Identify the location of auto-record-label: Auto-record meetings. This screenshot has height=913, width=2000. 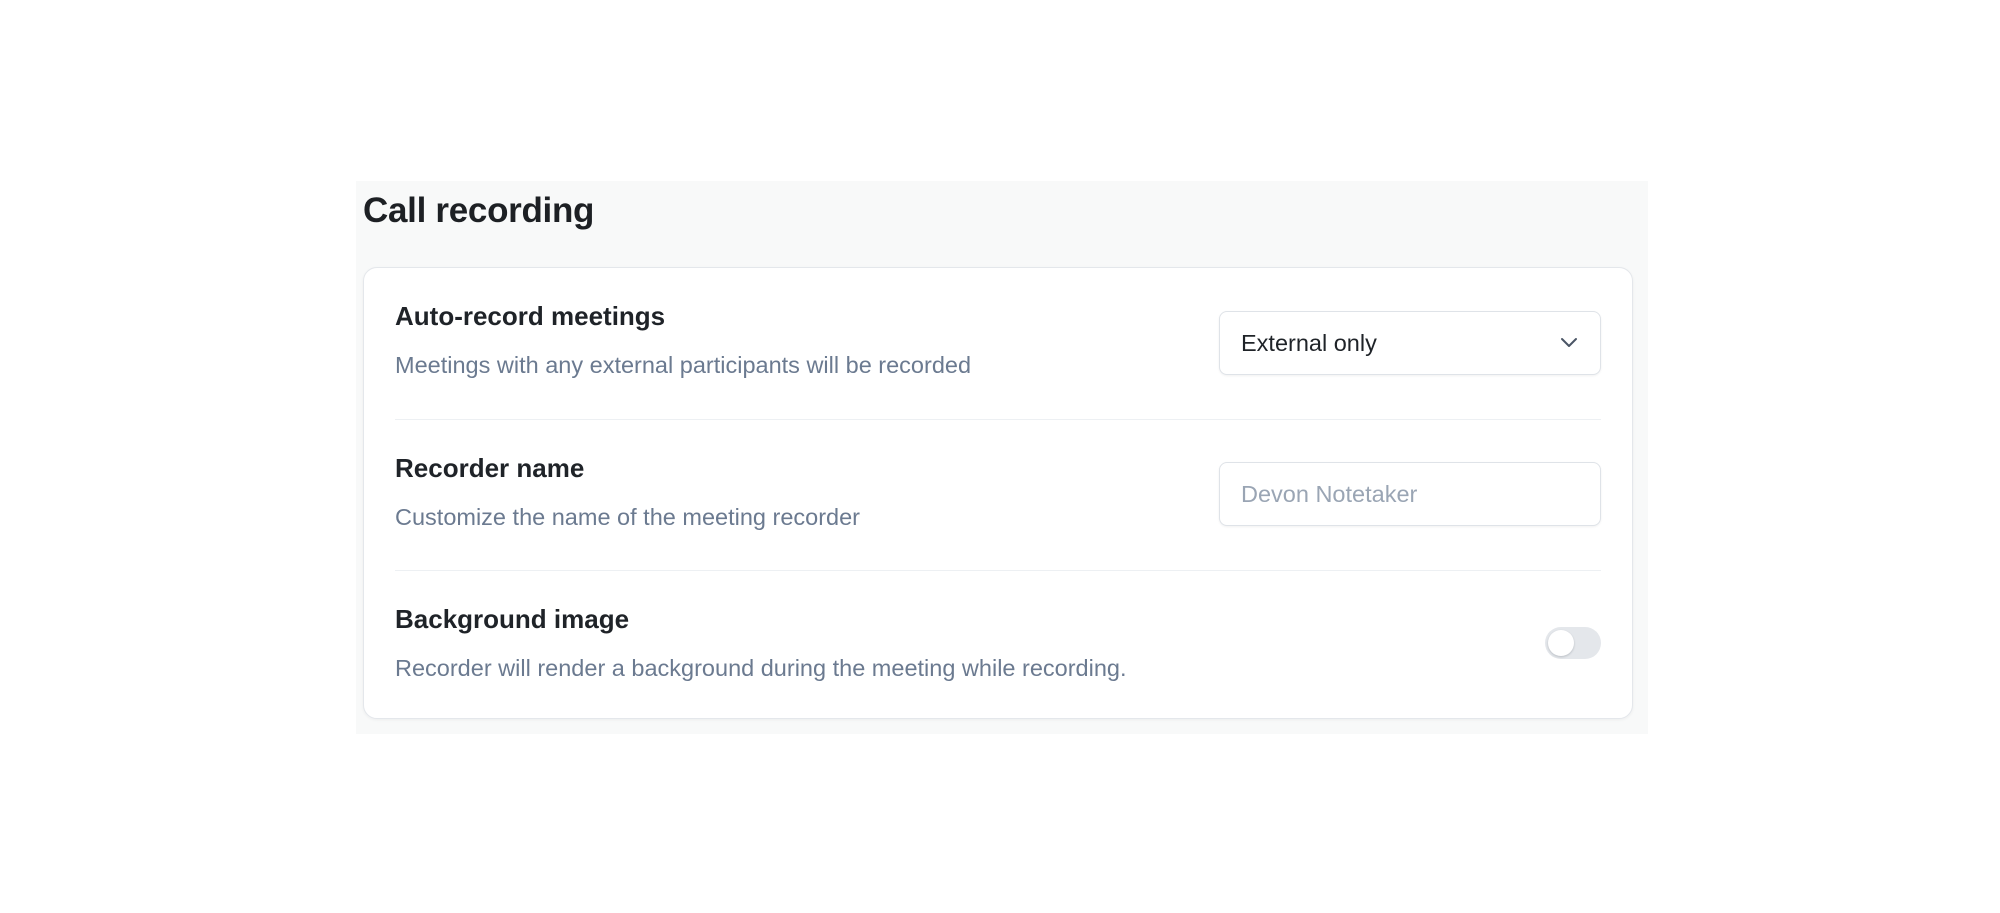
(530, 316).